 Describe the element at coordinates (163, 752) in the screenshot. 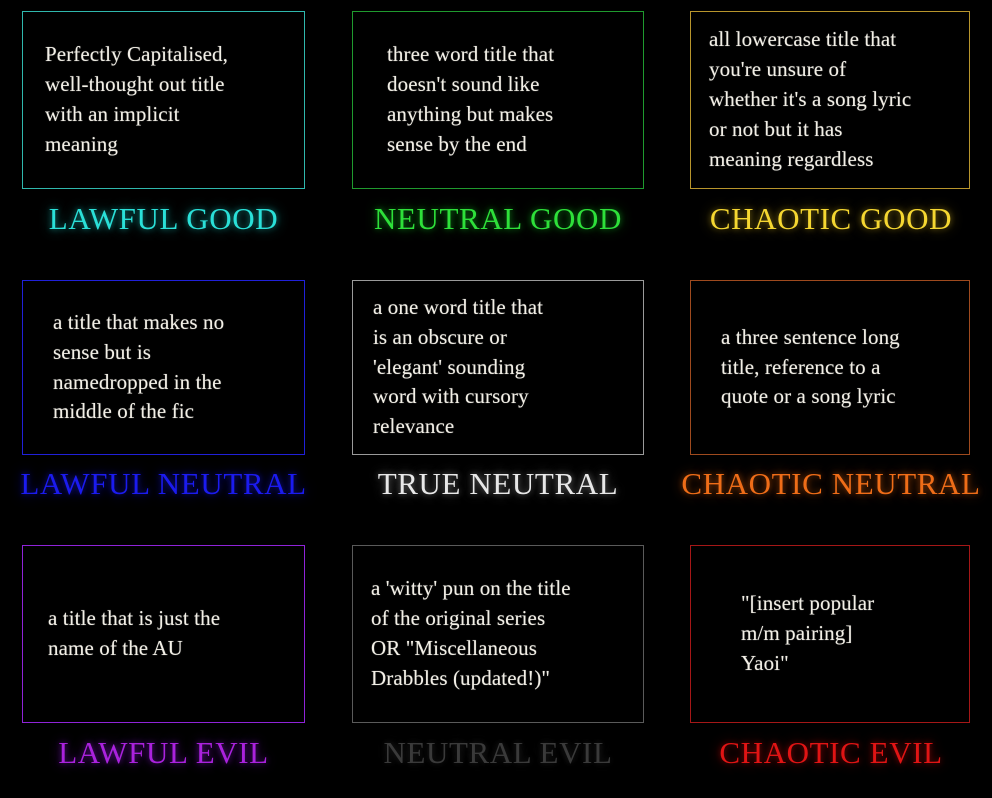

I see `alignment-label-lawful-evil: LAWFUL EVIL` at that location.